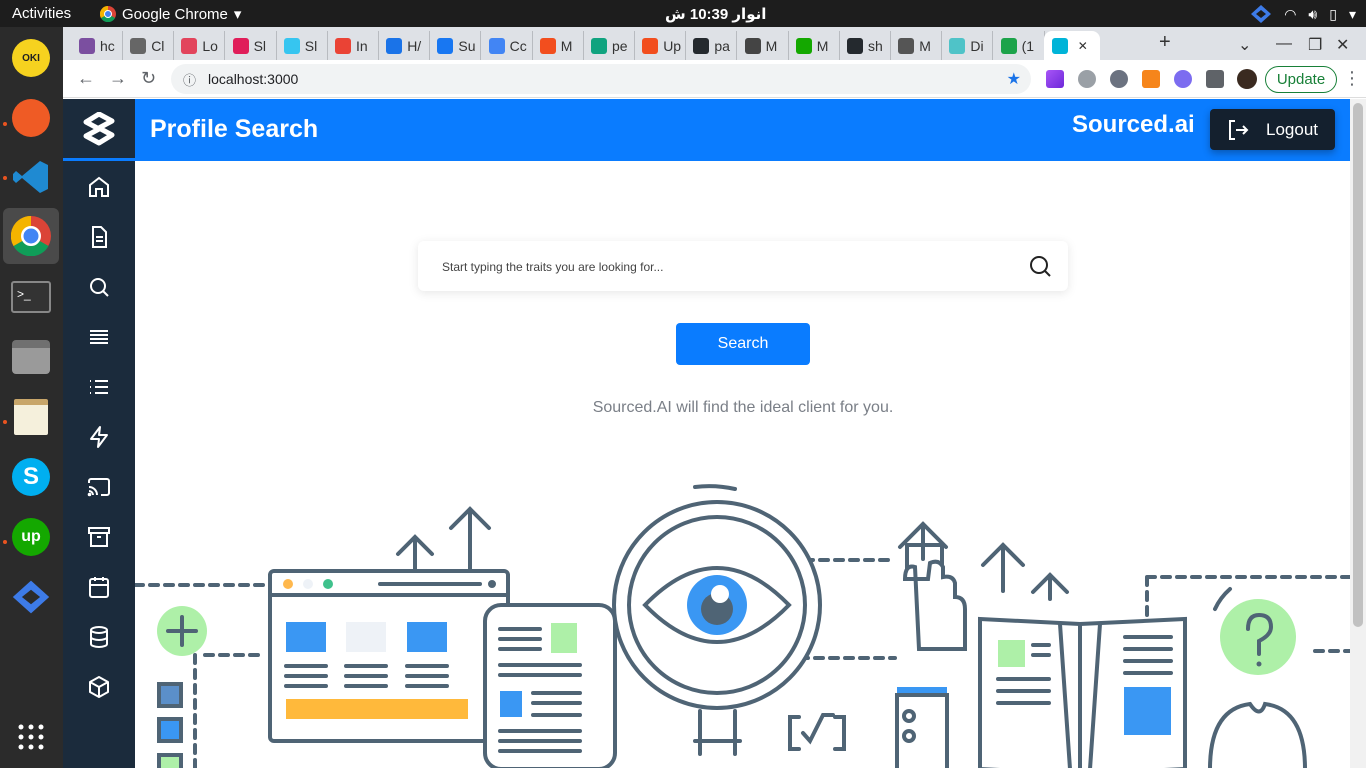 The width and height of the screenshot is (1366, 768). What do you see at coordinates (660, 45) in the screenshot?
I see `tab-11: Up` at bounding box center [660, 45].